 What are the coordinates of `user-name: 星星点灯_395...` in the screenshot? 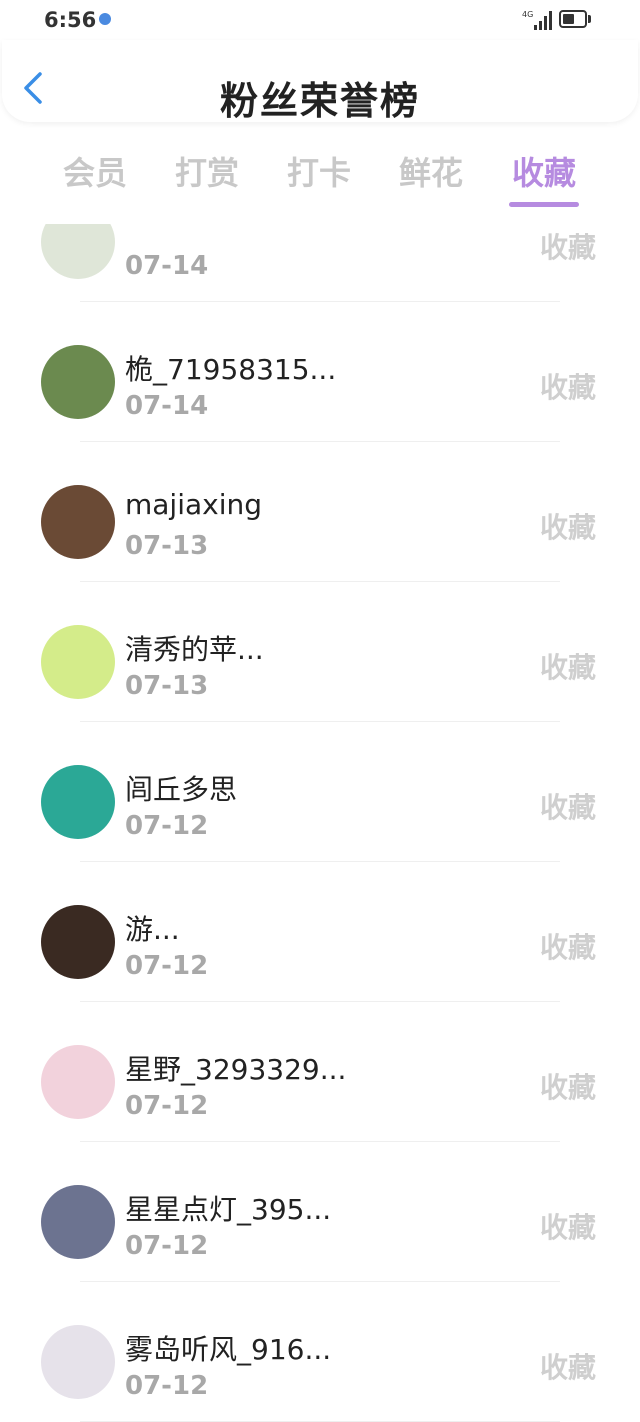 It's located at (228, 1209).